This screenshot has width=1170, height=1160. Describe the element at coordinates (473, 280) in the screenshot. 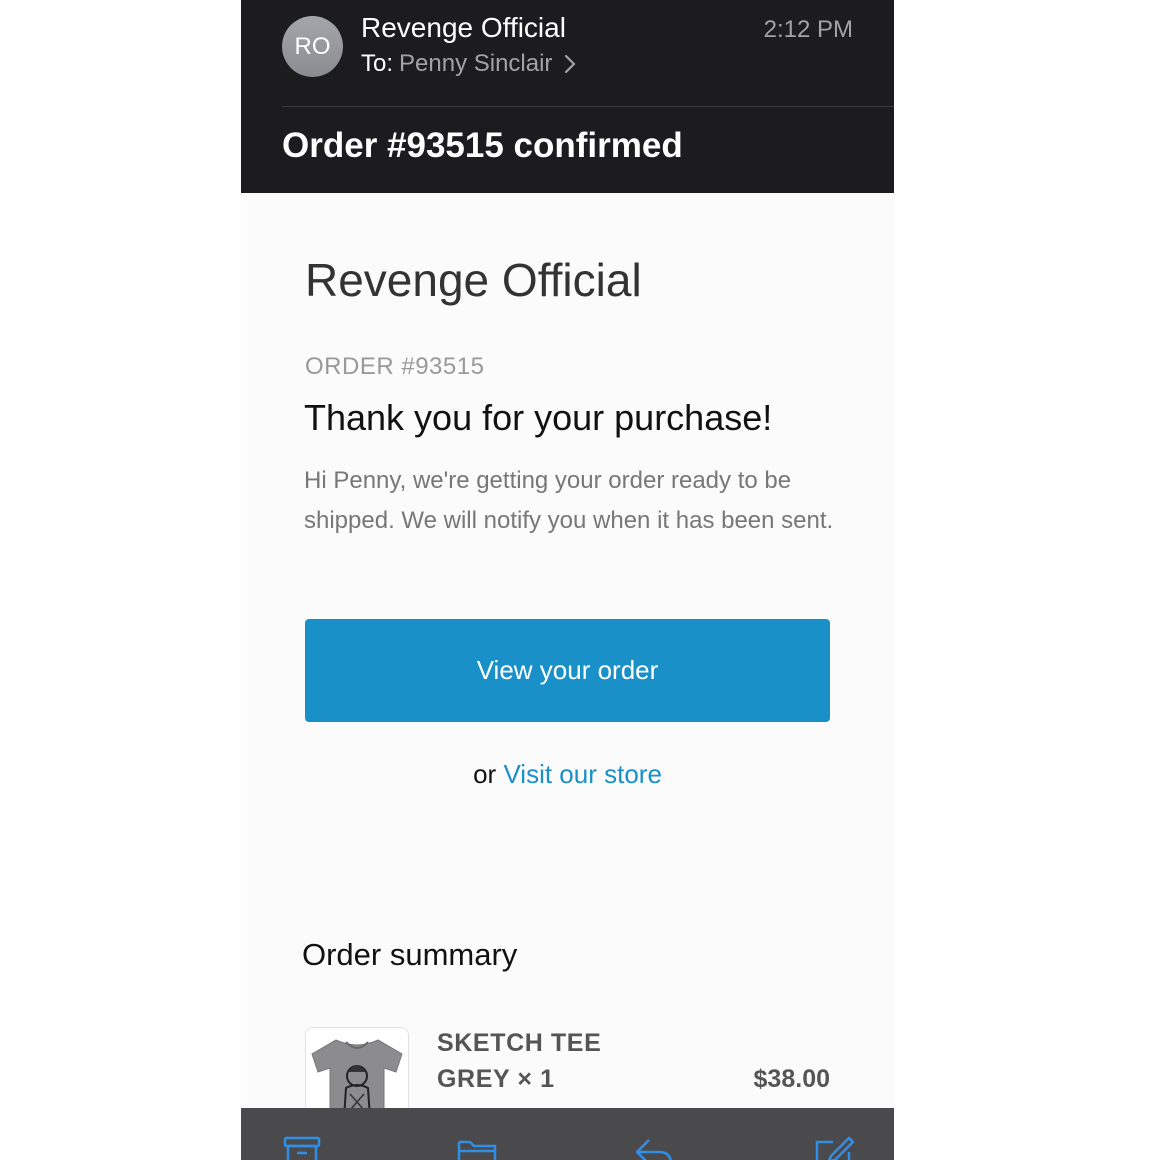

I see `shop-name: Revenge Official` at that location.